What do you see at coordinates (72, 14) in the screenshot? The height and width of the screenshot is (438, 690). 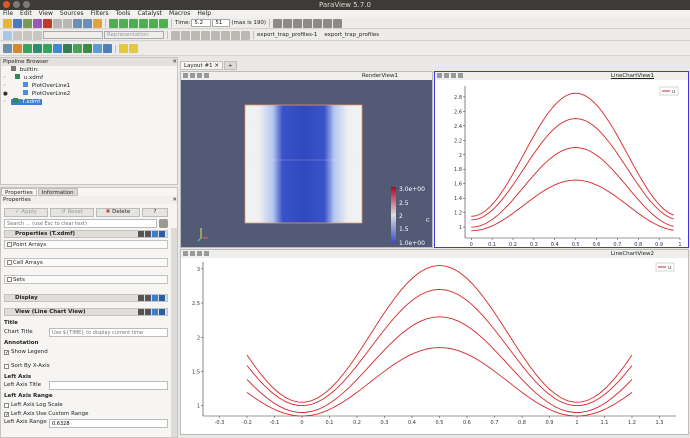 I see `menu-sources: Sources` at bounding box center [72, 14].